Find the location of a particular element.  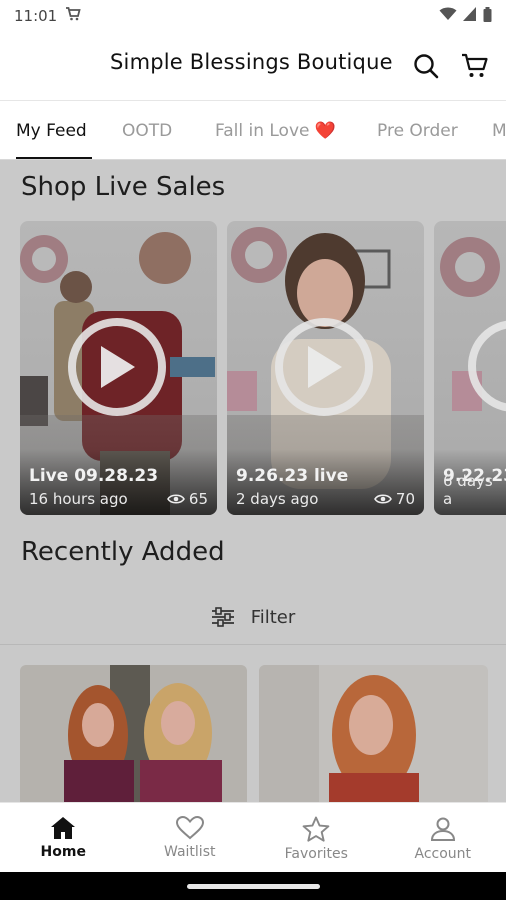

section-divider is located at coordinates (253, 644).